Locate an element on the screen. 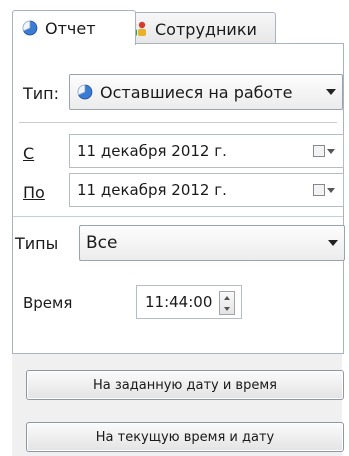 The height and width of the screenshot is (456, 349). type-label: Тип: is located at coordinates (41, 93).